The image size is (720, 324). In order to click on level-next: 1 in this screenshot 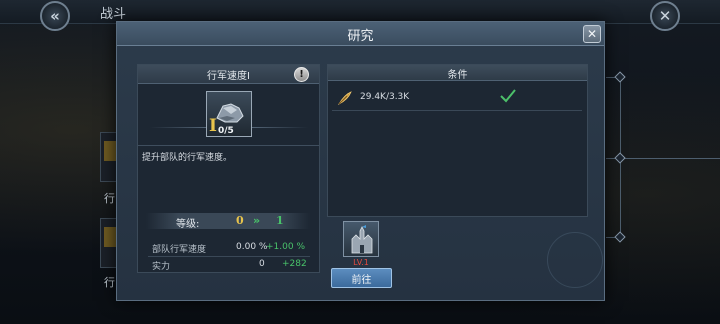, I will do `click(280, 220)`.